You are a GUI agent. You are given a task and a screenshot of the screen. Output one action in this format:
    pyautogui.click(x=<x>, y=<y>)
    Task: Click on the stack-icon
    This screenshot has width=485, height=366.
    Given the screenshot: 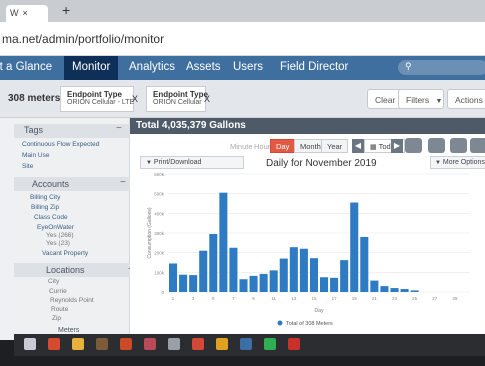 What is the action you would take?
    pyautogui.click(x=477, y=145)
    